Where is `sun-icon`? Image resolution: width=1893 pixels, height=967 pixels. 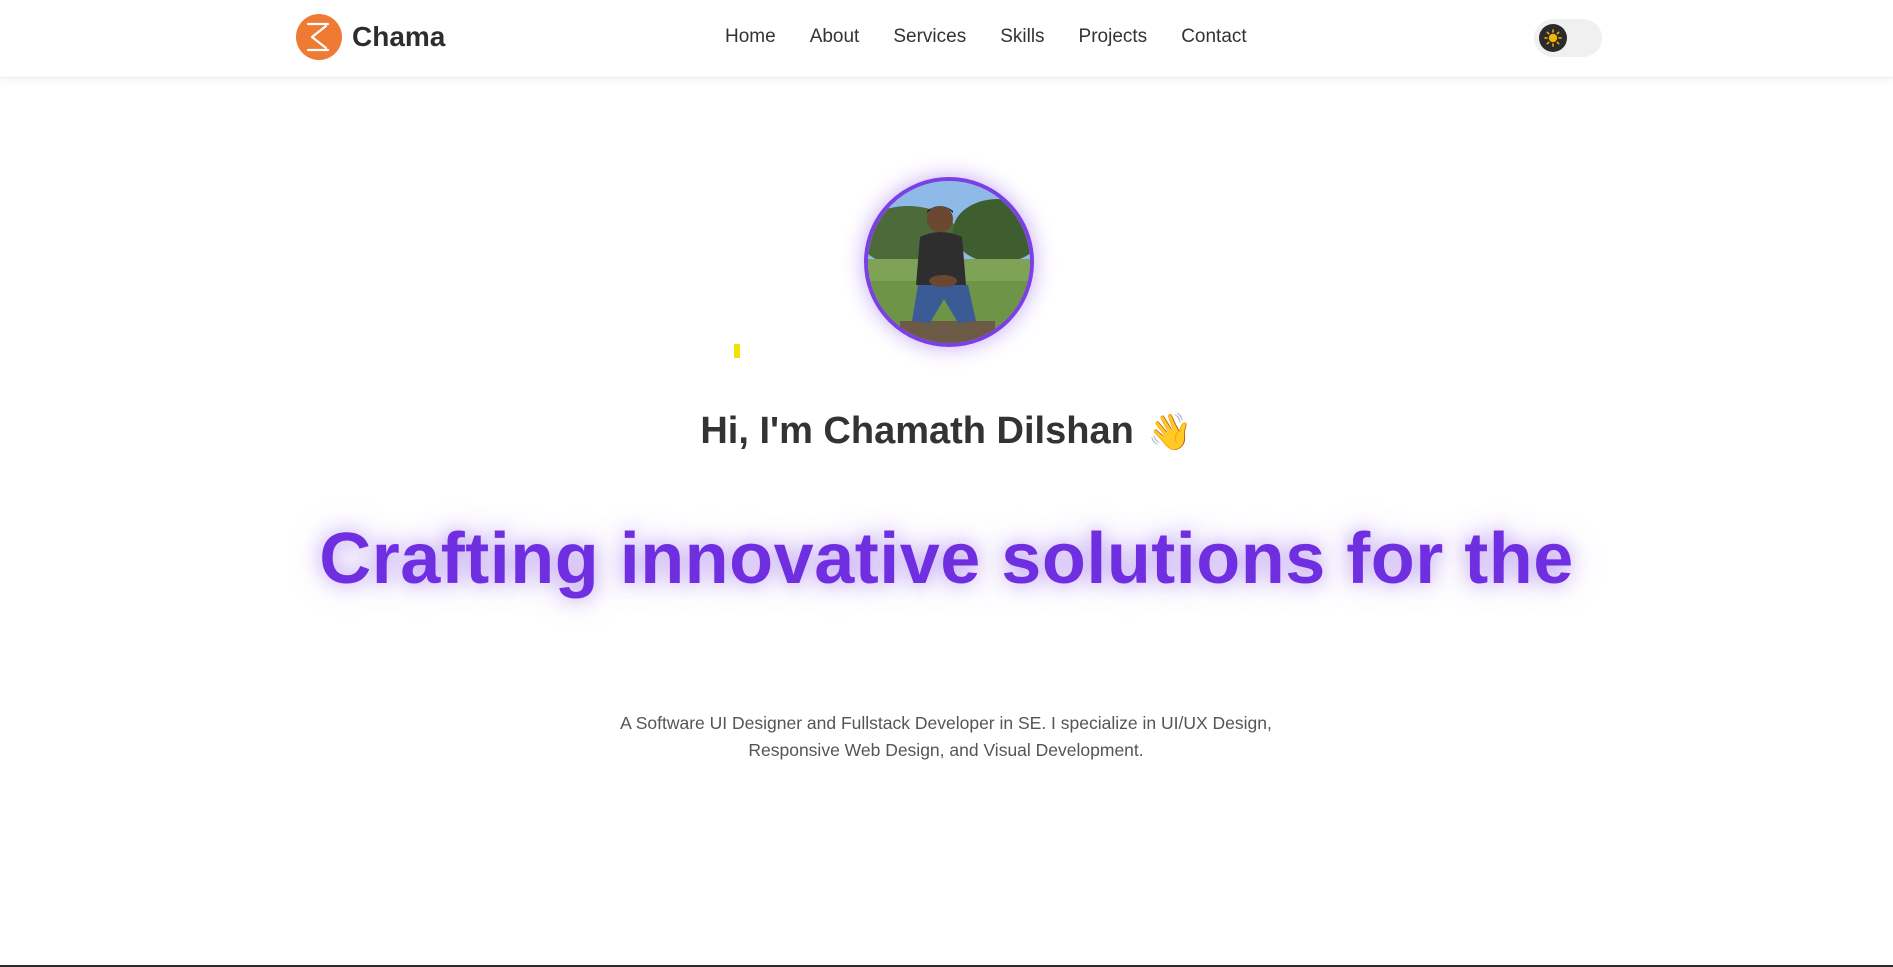
sun-icon is located at coordinates (1553, 38).